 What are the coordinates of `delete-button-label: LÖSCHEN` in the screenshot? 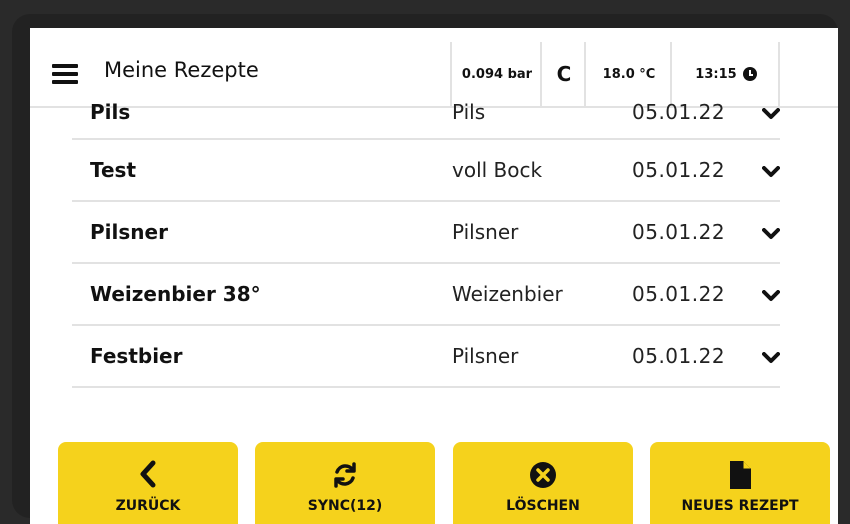 It's located at (543, 506).